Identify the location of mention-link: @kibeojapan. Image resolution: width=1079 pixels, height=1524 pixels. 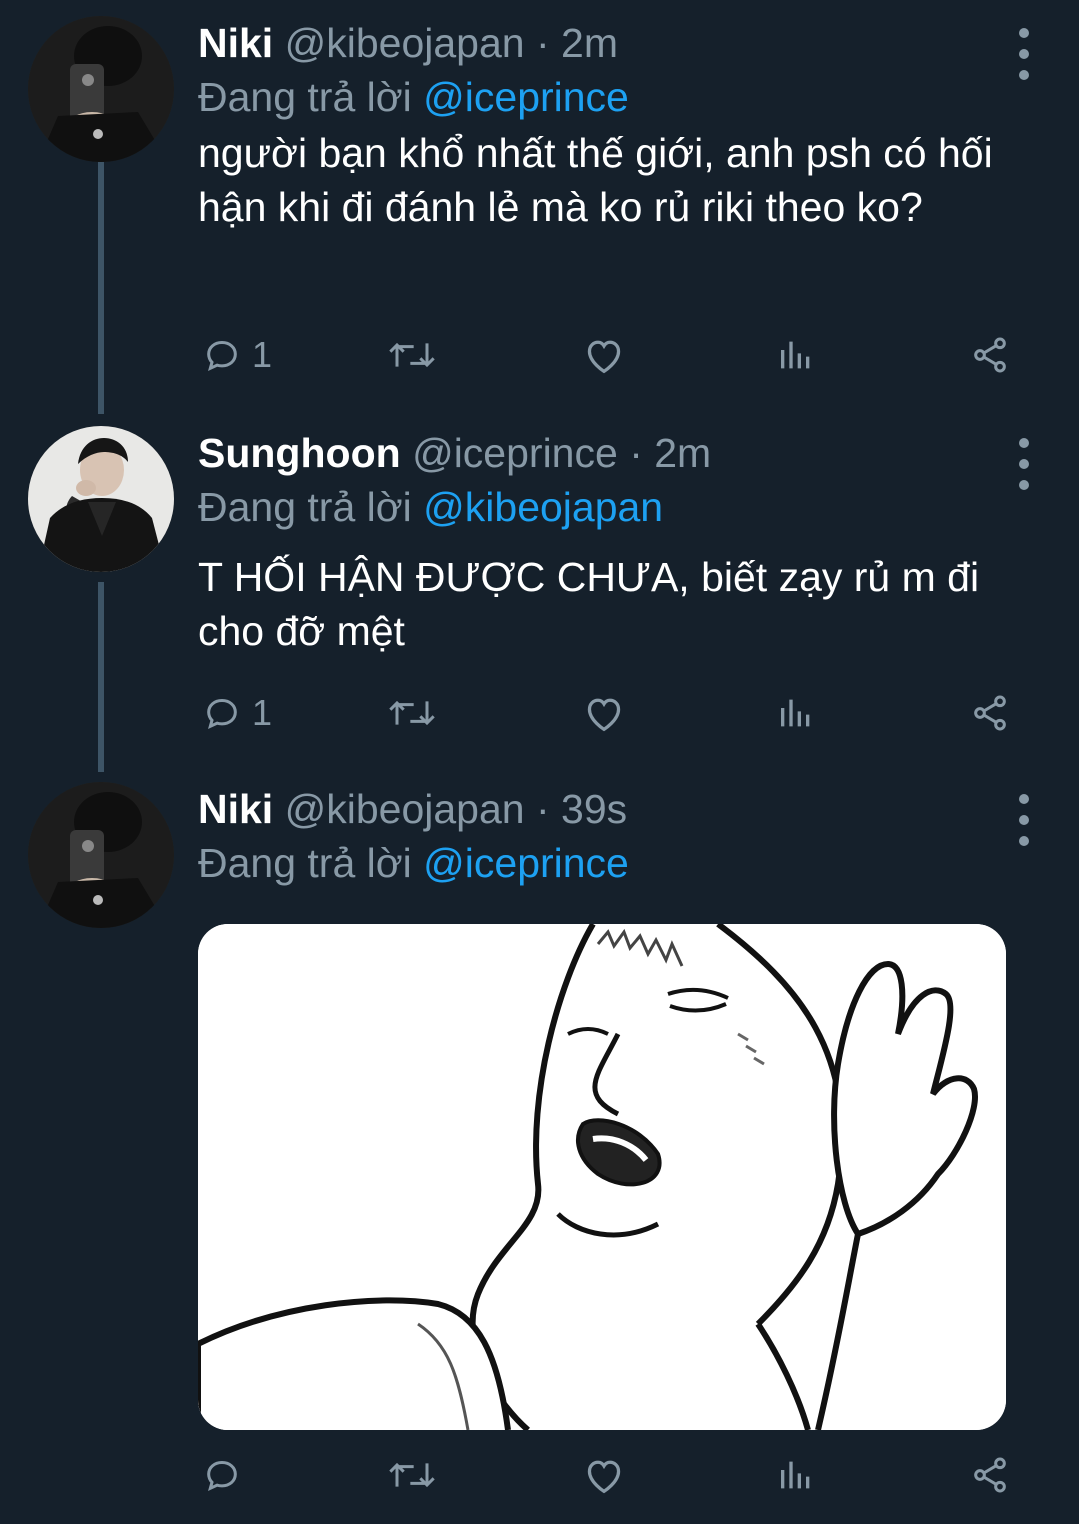
(543, 507).